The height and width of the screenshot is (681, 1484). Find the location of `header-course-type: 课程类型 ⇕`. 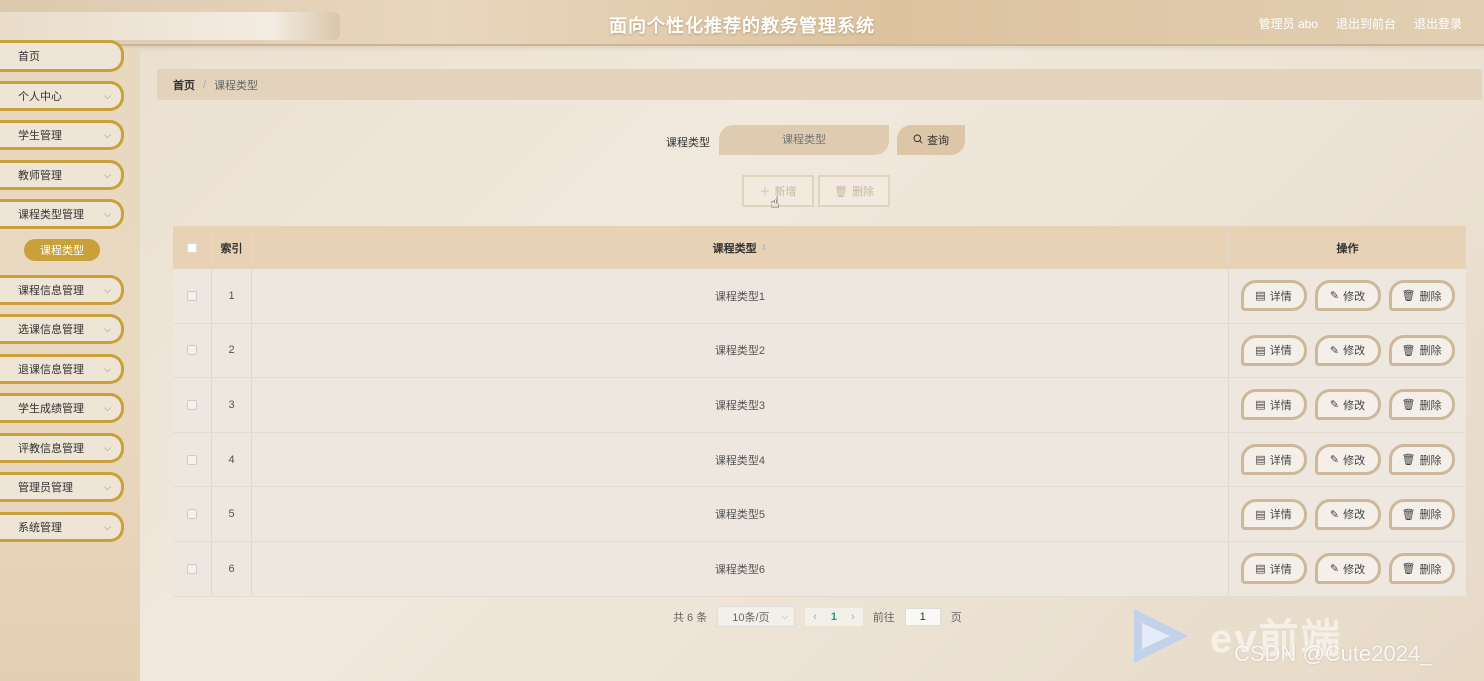

header-course-type: 课程类型 ⇕ is located at coordinates (740, 247).